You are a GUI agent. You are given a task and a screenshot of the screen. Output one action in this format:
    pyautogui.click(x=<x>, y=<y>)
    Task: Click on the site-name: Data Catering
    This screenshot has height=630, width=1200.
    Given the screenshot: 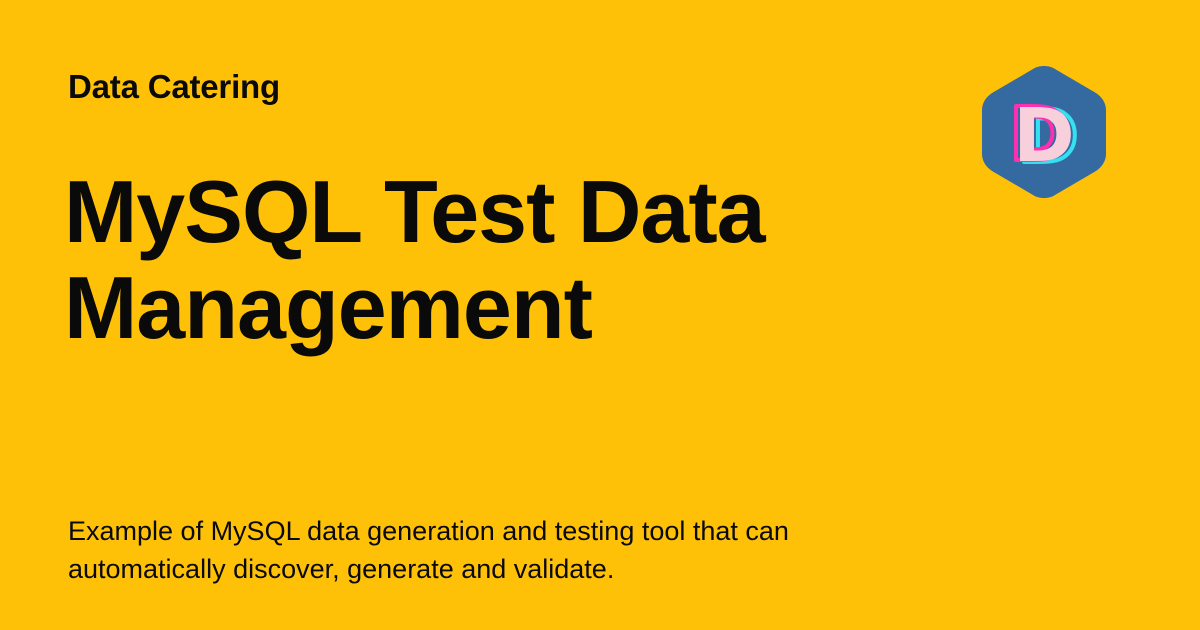 What is the action you would take?
    pyautogui.click(x=174, y=86)
    